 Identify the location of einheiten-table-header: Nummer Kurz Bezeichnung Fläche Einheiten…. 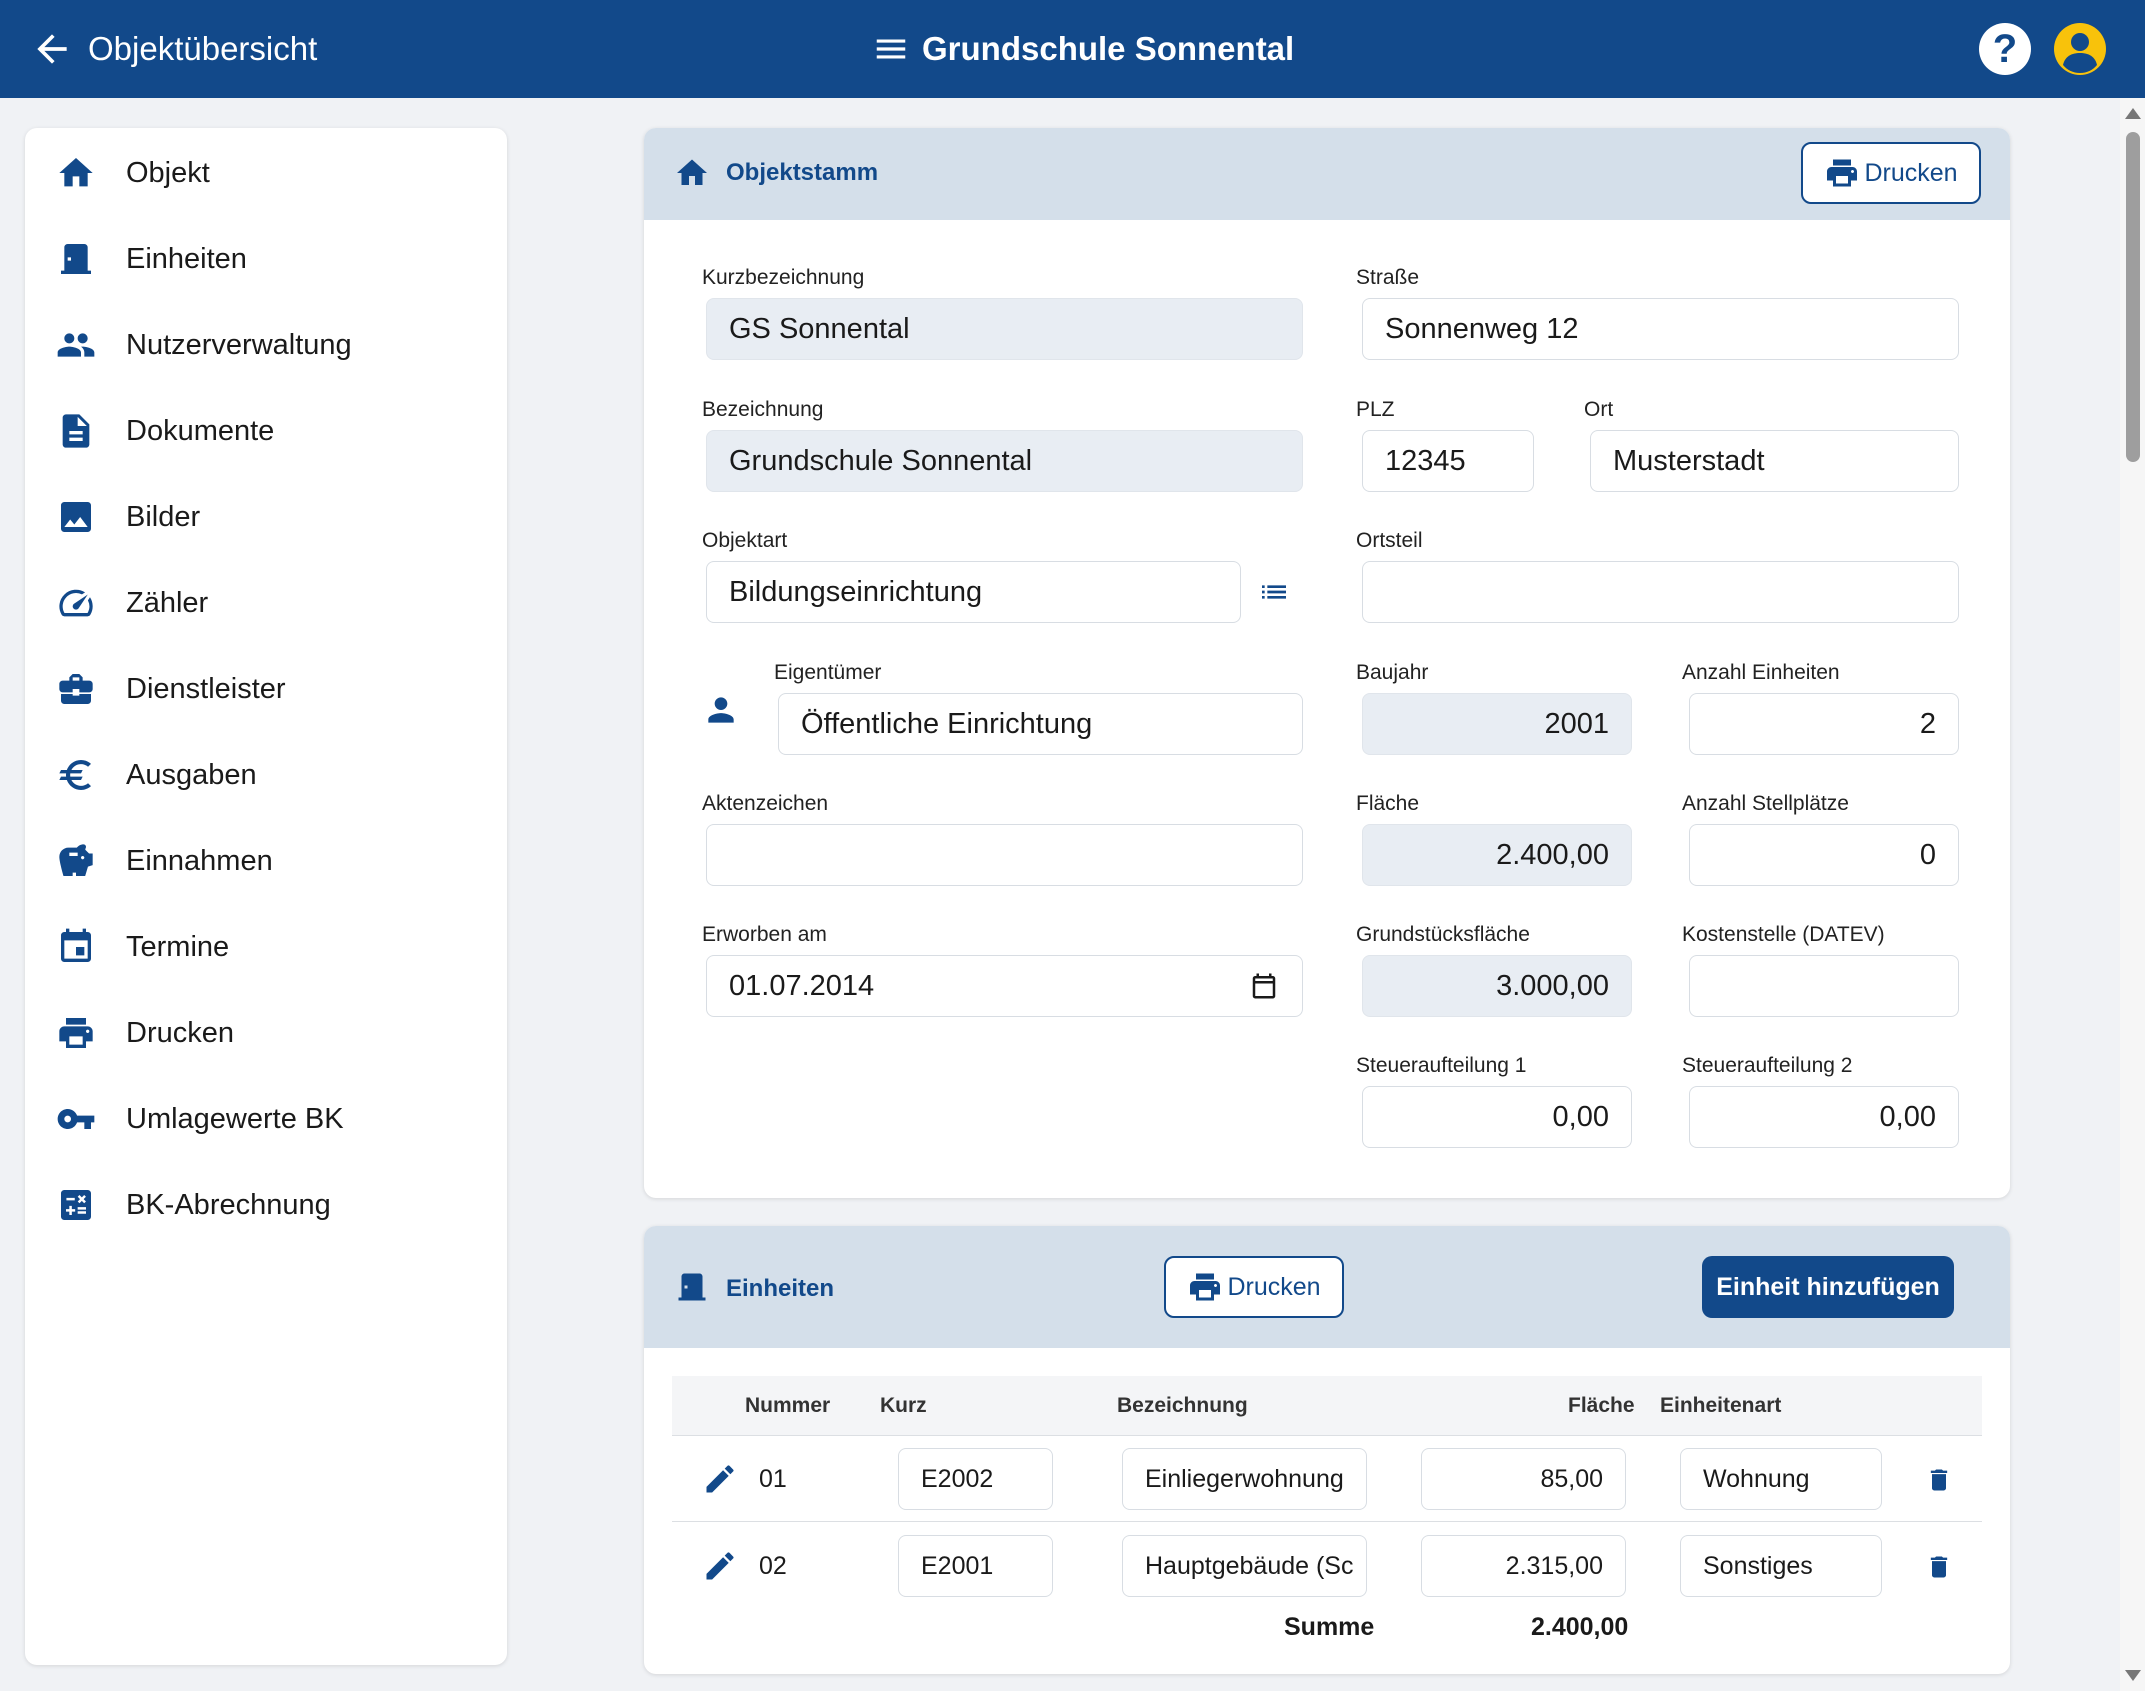
(1327, 1406).